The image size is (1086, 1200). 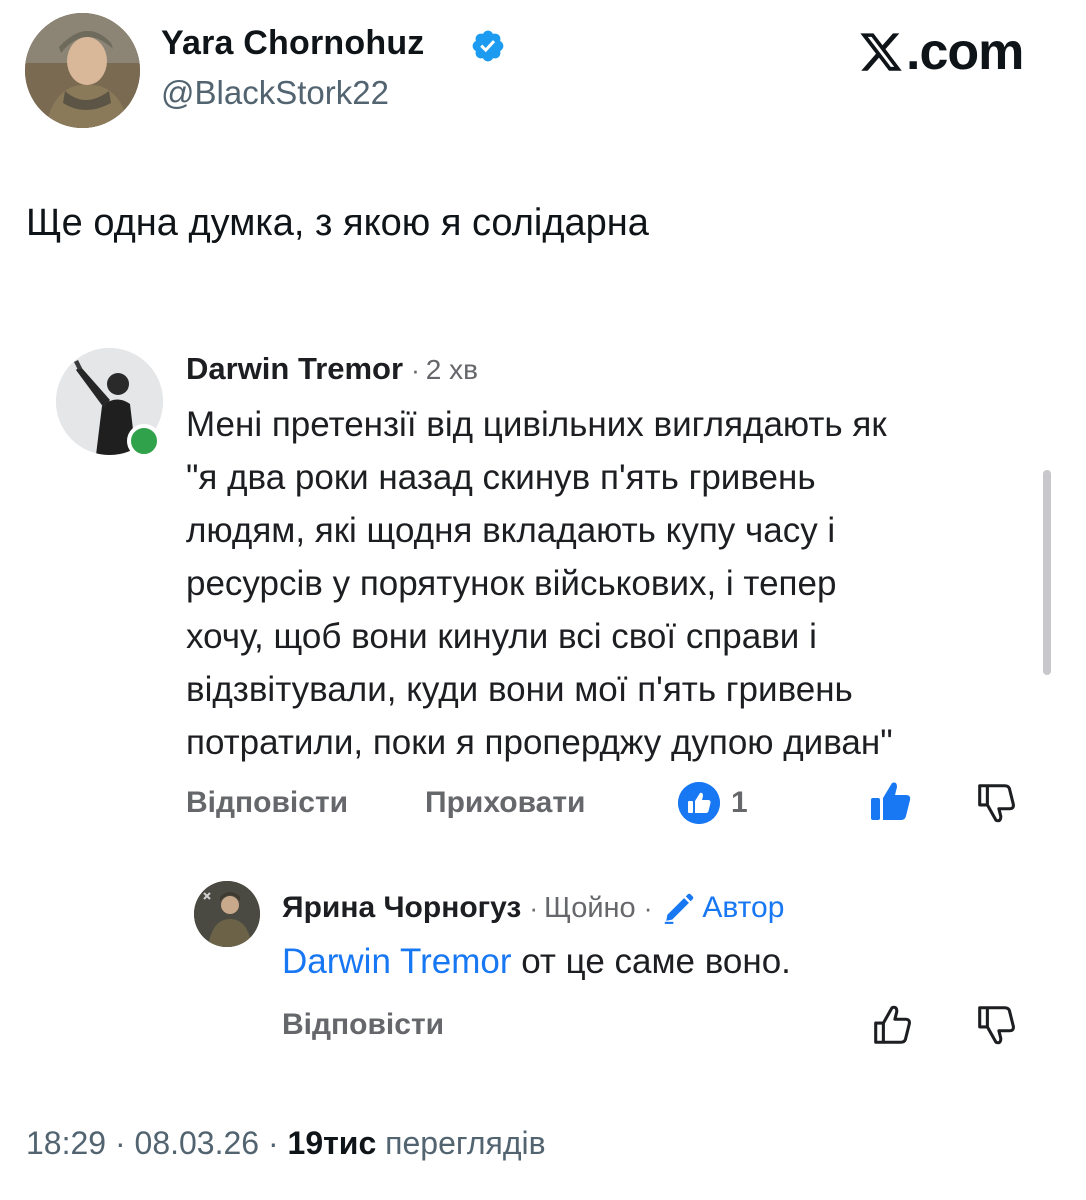 I want to click on comment-text-line: потратили, поки я проперджу дупою диван", so click(x=539, y=742).